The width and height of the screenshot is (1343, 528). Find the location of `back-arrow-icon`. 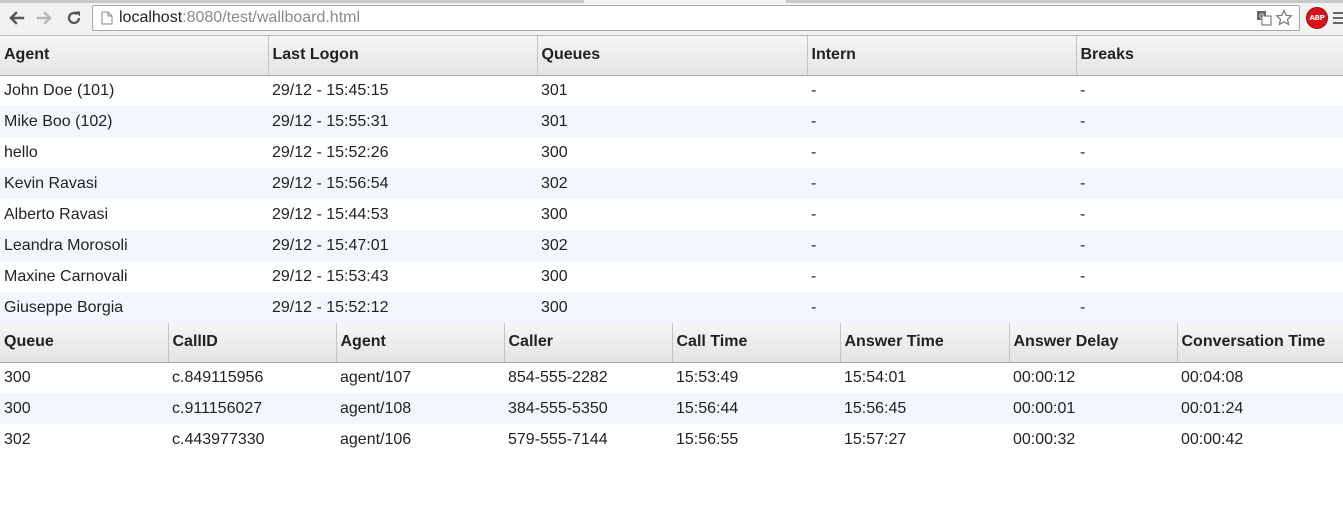

back-arrow-icon is located at coordinates (16, 18).